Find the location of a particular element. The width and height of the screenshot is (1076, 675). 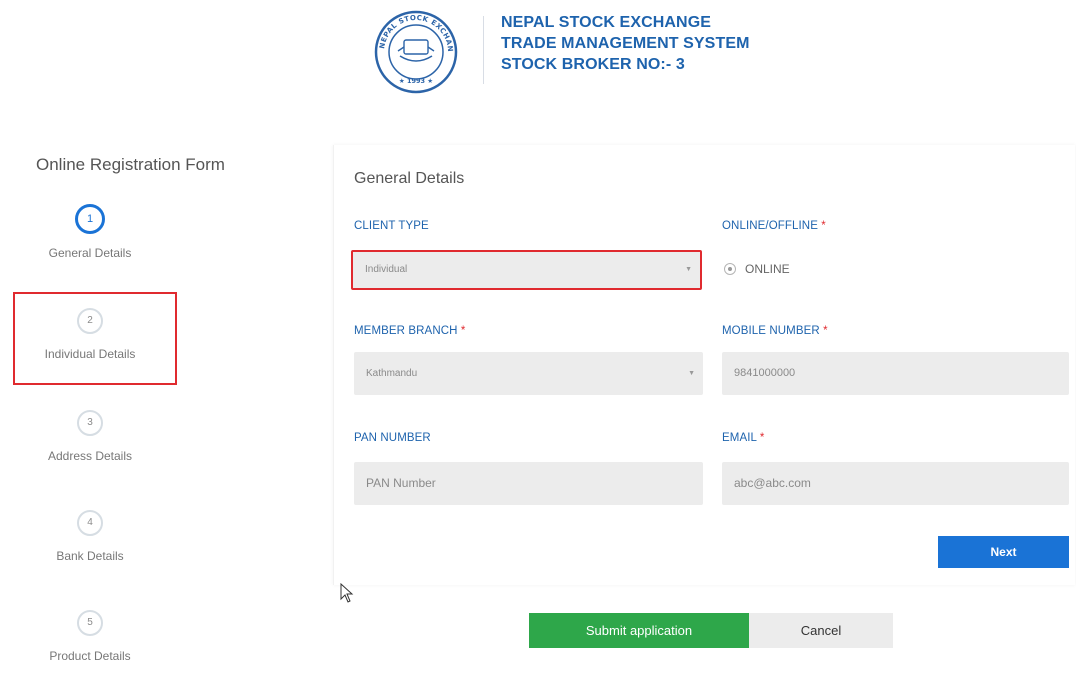

mobile-number-label: MOBILE NUMBER * is located at coordinates (775, 331).